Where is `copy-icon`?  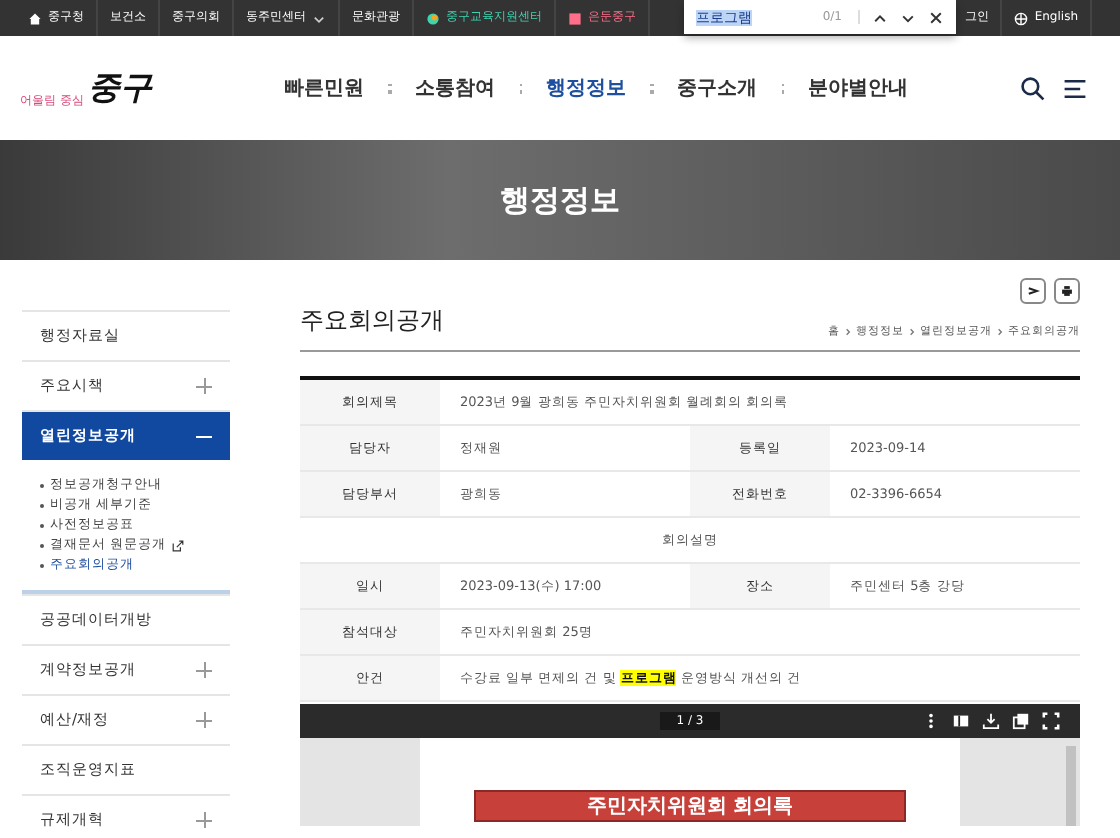
copy-icon is located at coordinates (1021, 721).